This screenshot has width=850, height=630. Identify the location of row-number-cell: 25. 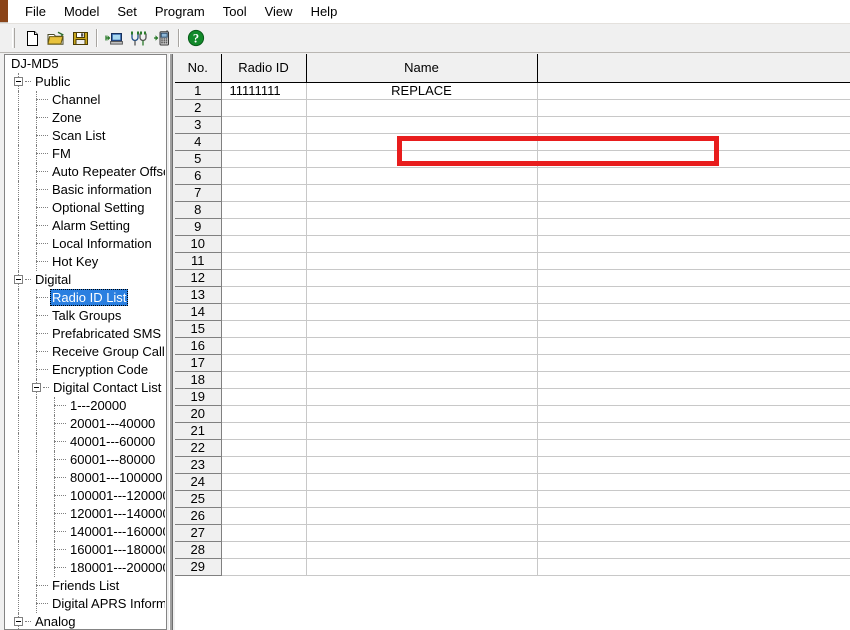
(198, 499).